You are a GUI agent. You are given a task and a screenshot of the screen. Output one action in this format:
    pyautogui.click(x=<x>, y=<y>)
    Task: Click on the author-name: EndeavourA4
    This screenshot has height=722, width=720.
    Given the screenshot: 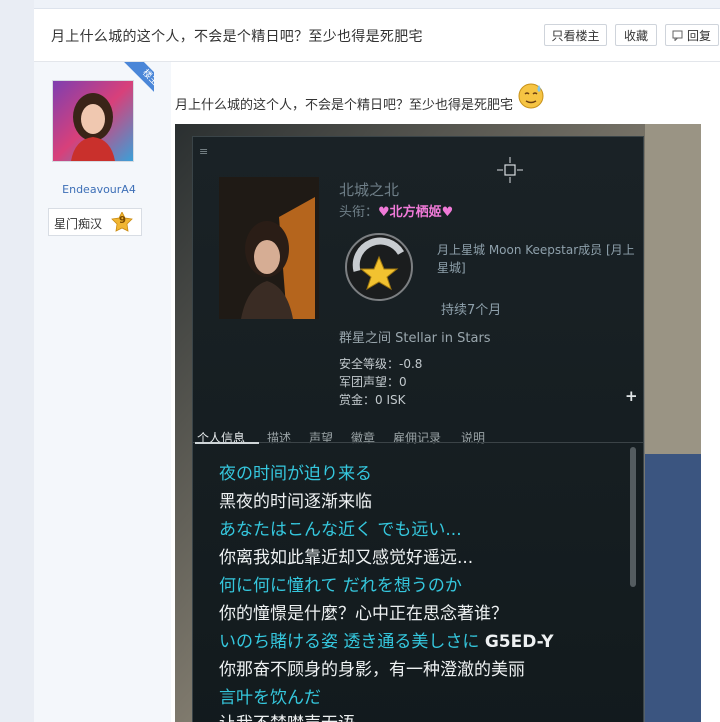 What is the action you would take?
    pyautogui.click(x=99, y=189)
    